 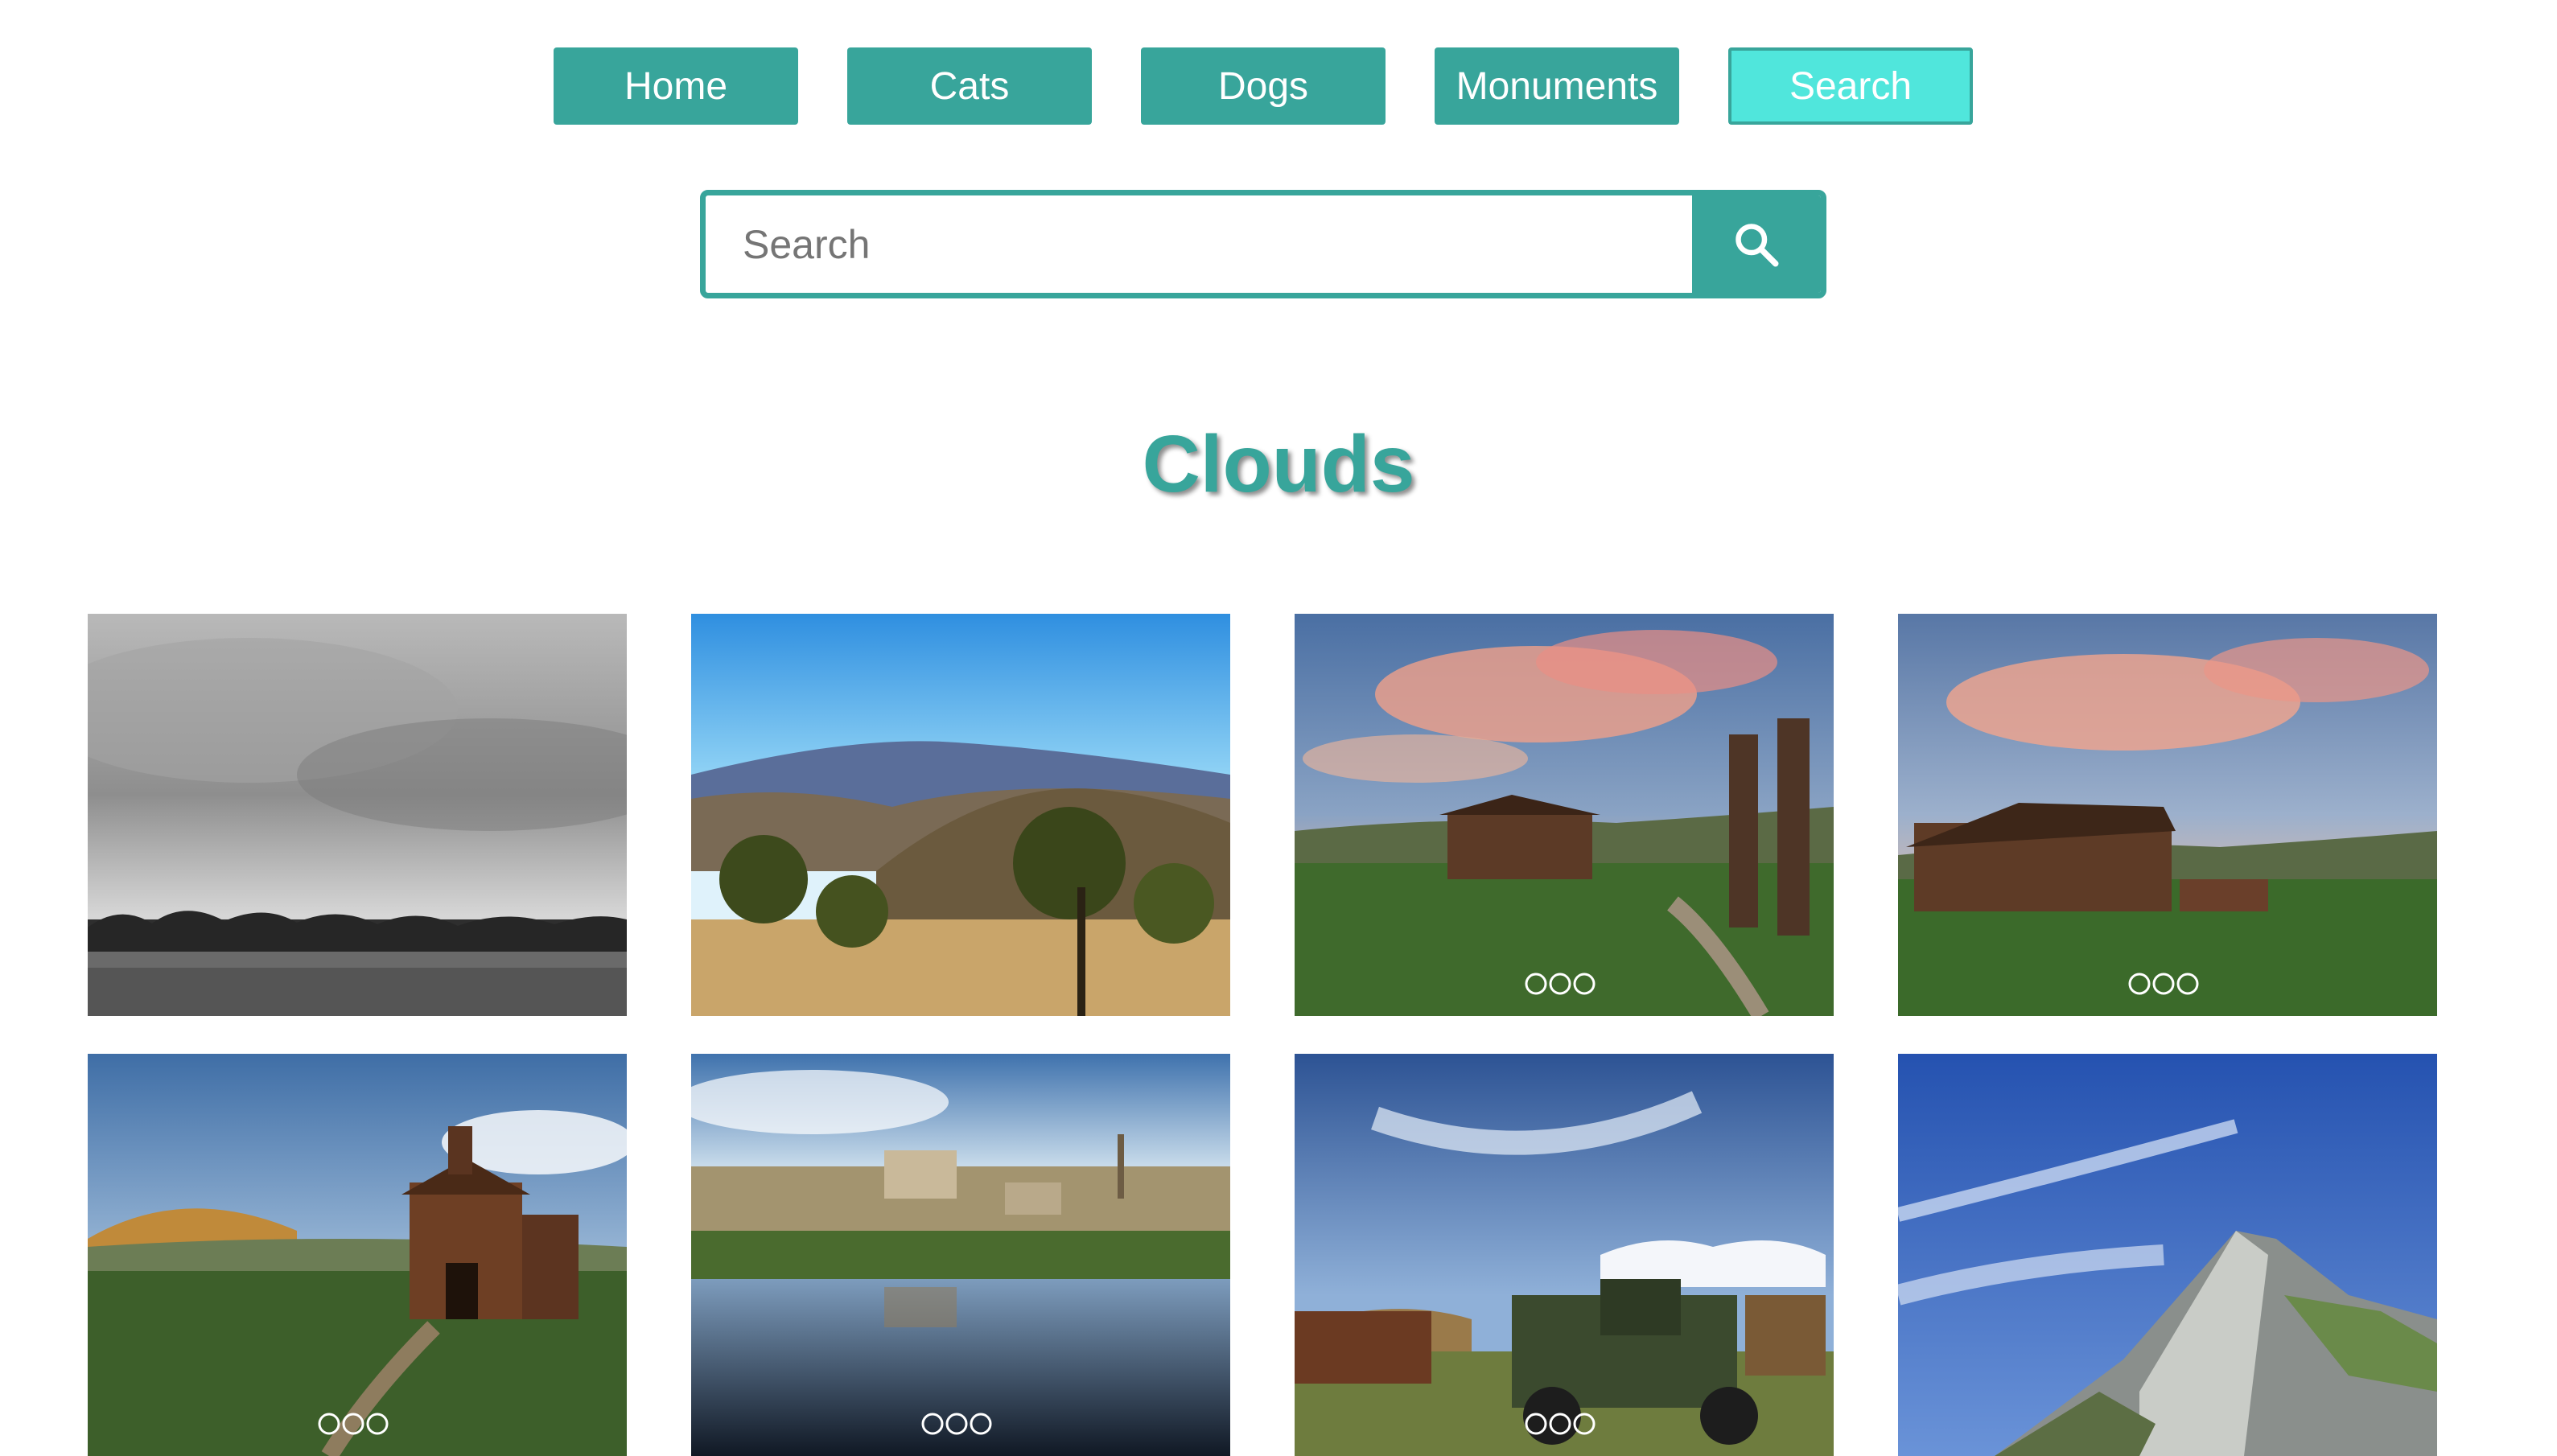 What do you see at coordinates (1278, 464) in the screenshot?
I see `page-title: Clouds` at bounding box center [1278, 464].